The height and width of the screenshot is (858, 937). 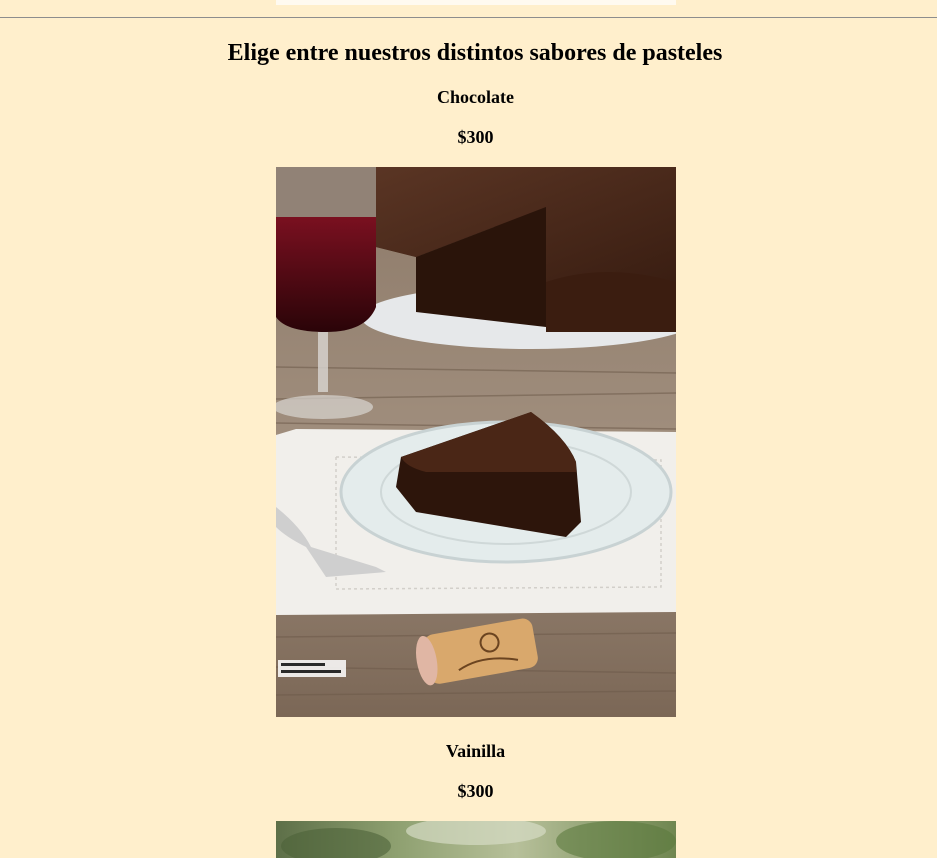 What do you see at coordinates (476, 2) in the screenshot?
I see `previous-image-bottom-edge` at bounding box center [476, 2].